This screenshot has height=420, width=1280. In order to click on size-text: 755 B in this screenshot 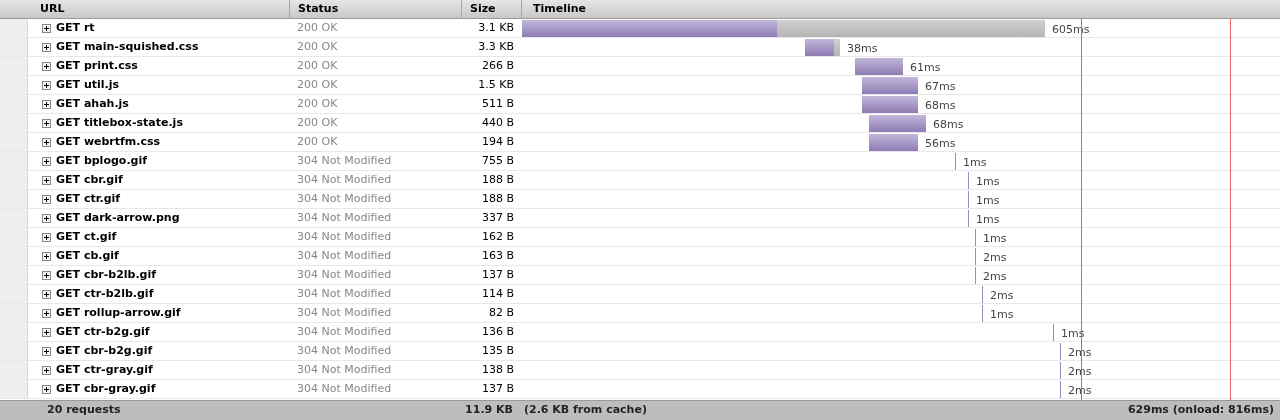, I will do `click(497, 160)`.